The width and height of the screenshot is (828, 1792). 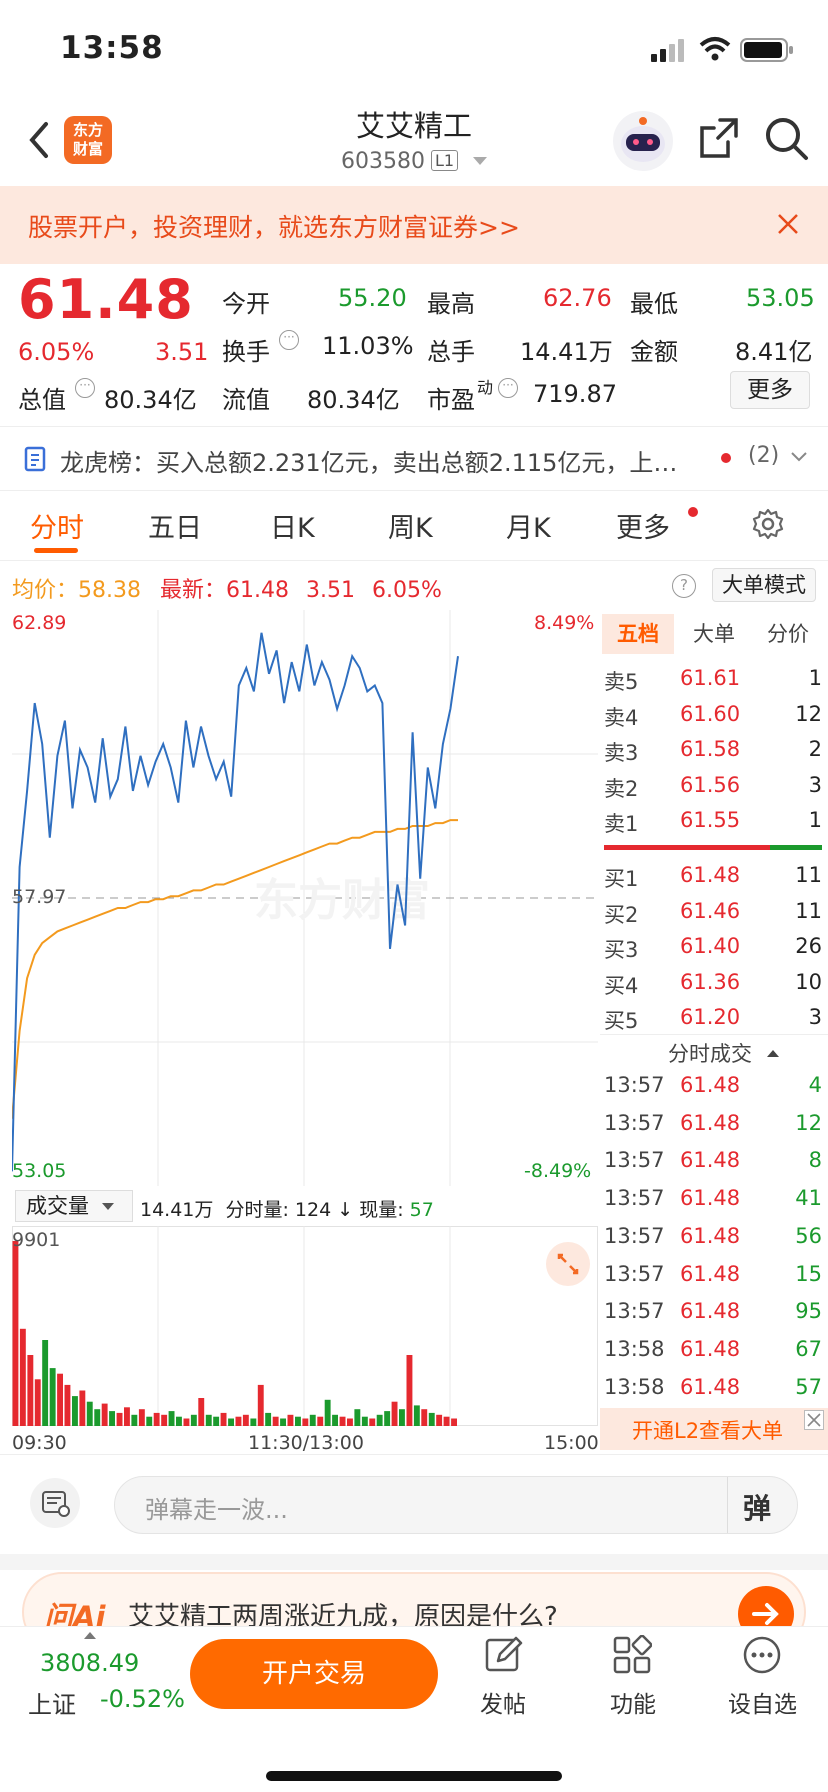 What do you see at coordinates (503, 1702) in the screenshot?
I see `post-label: 发帖` at bounding box center [503, 1702].